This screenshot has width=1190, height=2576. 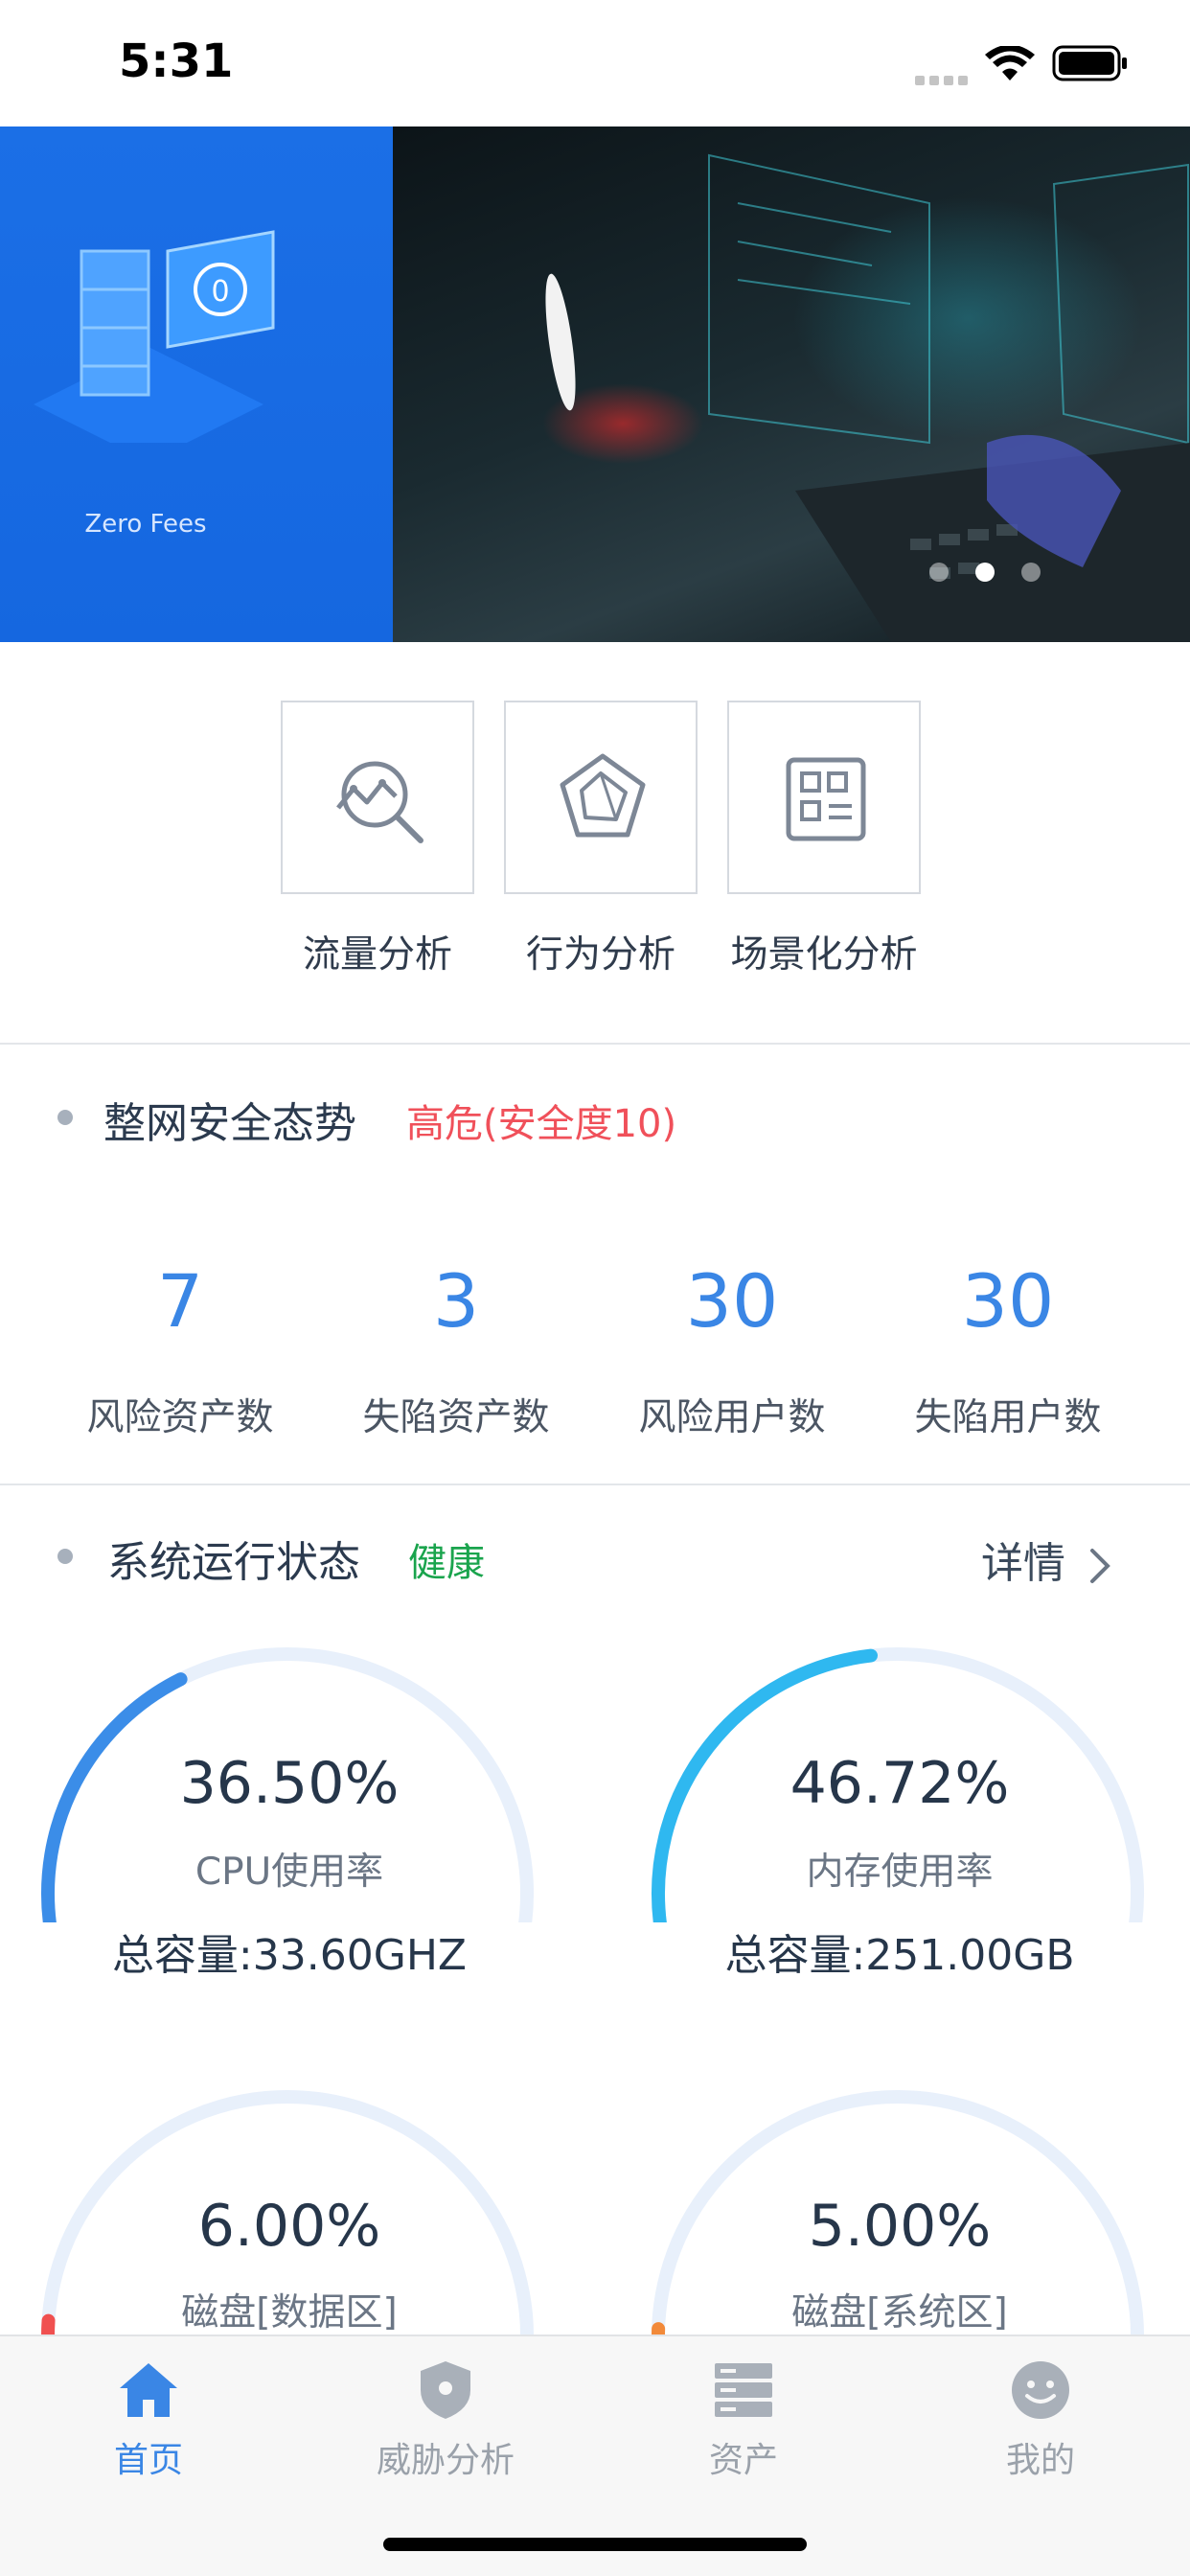 What do you see at coordinates (1040, 2390) in the screenshot?
I see `smiley-icon` at bounding box center [1040, 2390].